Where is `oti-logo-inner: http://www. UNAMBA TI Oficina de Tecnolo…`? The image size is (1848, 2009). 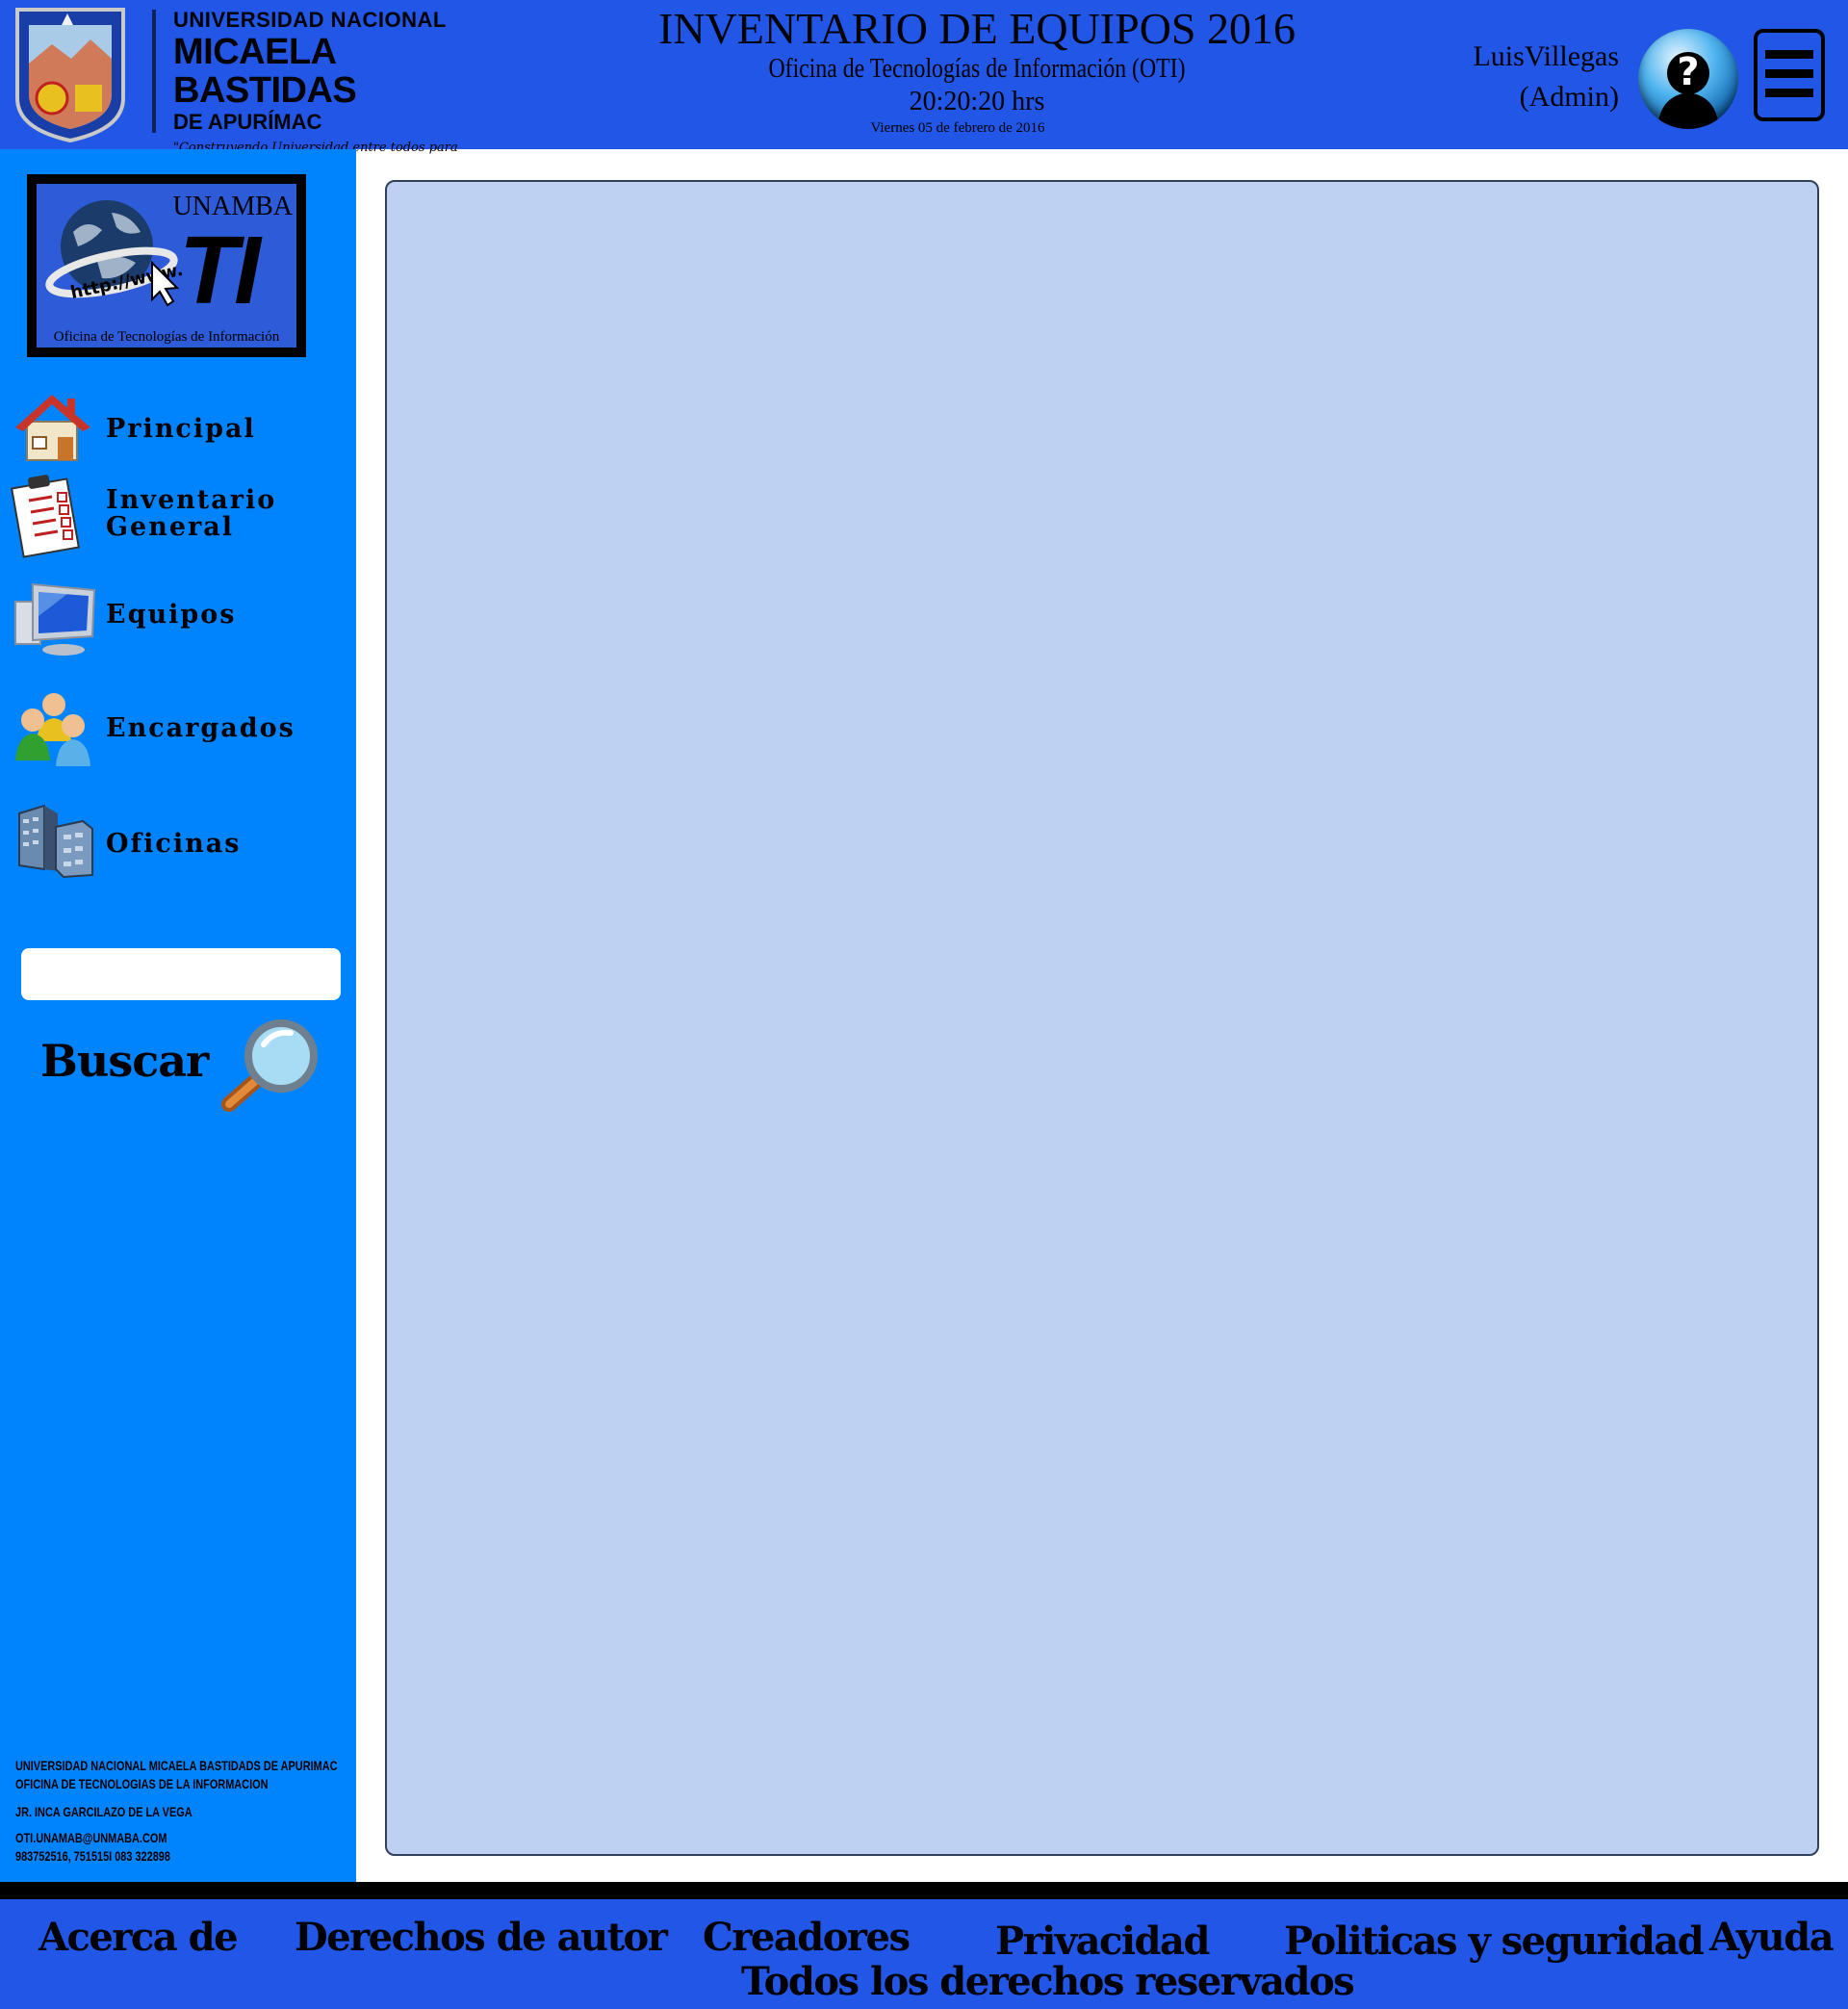
oti-logo-inner: http://www. UNAMBA TI Oficina de Tecnolo… is located at coordinates (166, 266).